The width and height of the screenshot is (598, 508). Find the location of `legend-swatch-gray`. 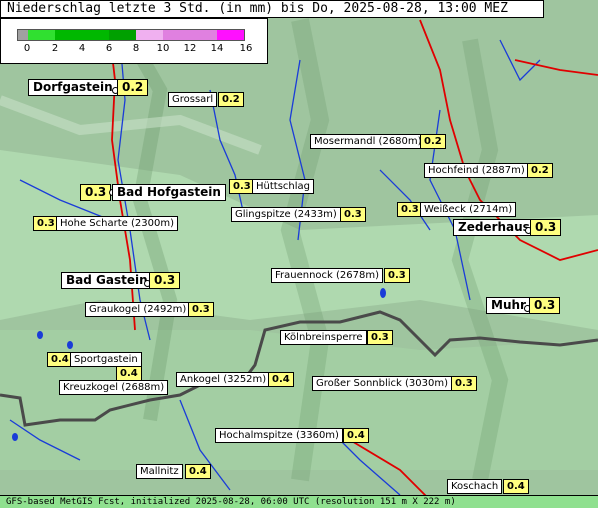

legend-swatch-gray is located at coordinates (23, 35).